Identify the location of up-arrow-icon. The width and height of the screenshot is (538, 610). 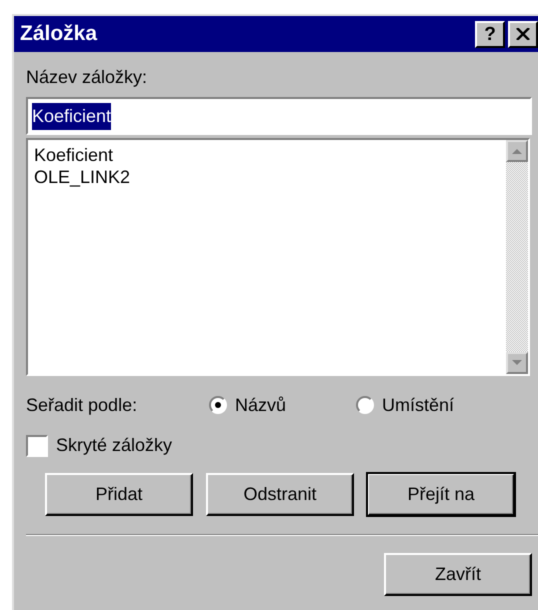
(517, 151).